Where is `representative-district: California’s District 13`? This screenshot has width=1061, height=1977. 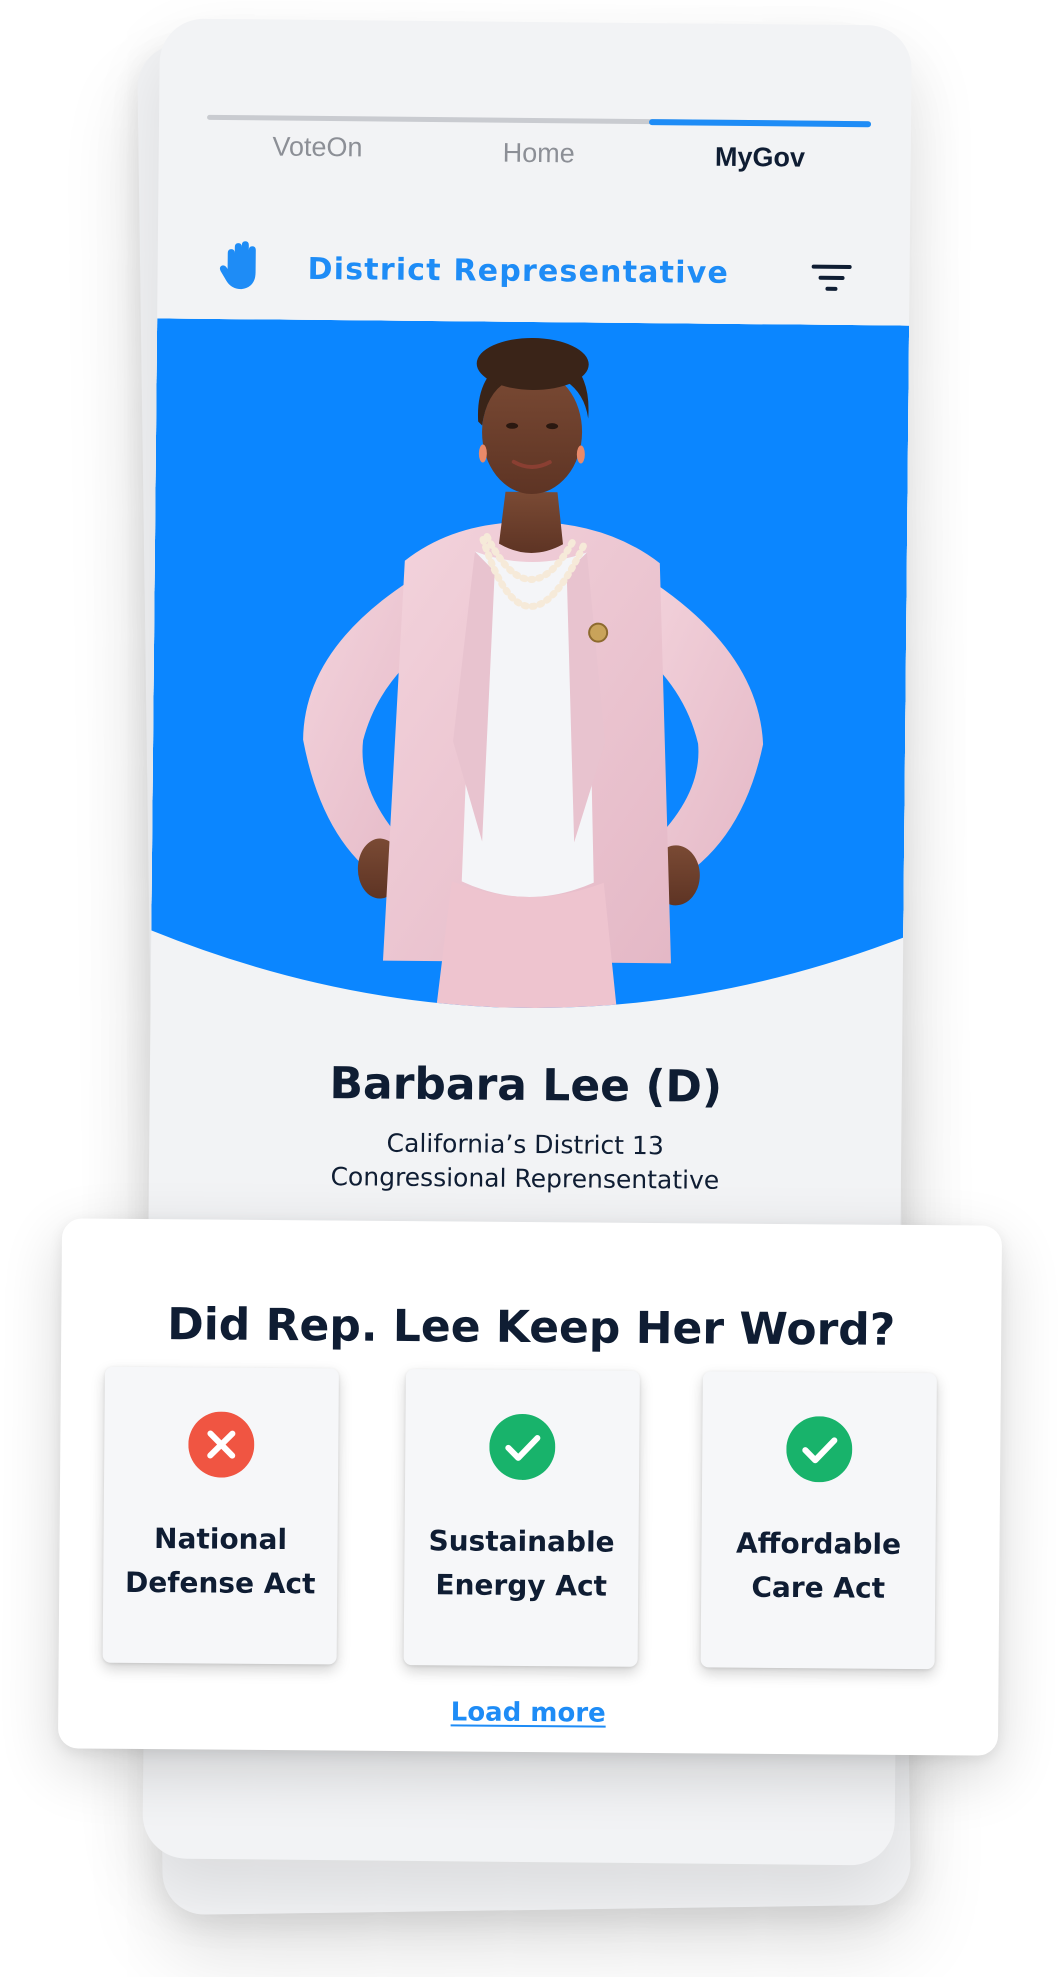 representative-district: California’s District 13 is located at coordinates (525, 1144).